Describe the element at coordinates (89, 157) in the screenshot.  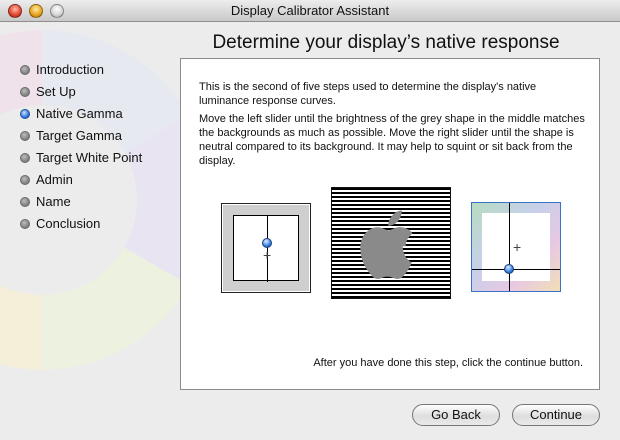
I see `step-label: Target White Point` at that location.